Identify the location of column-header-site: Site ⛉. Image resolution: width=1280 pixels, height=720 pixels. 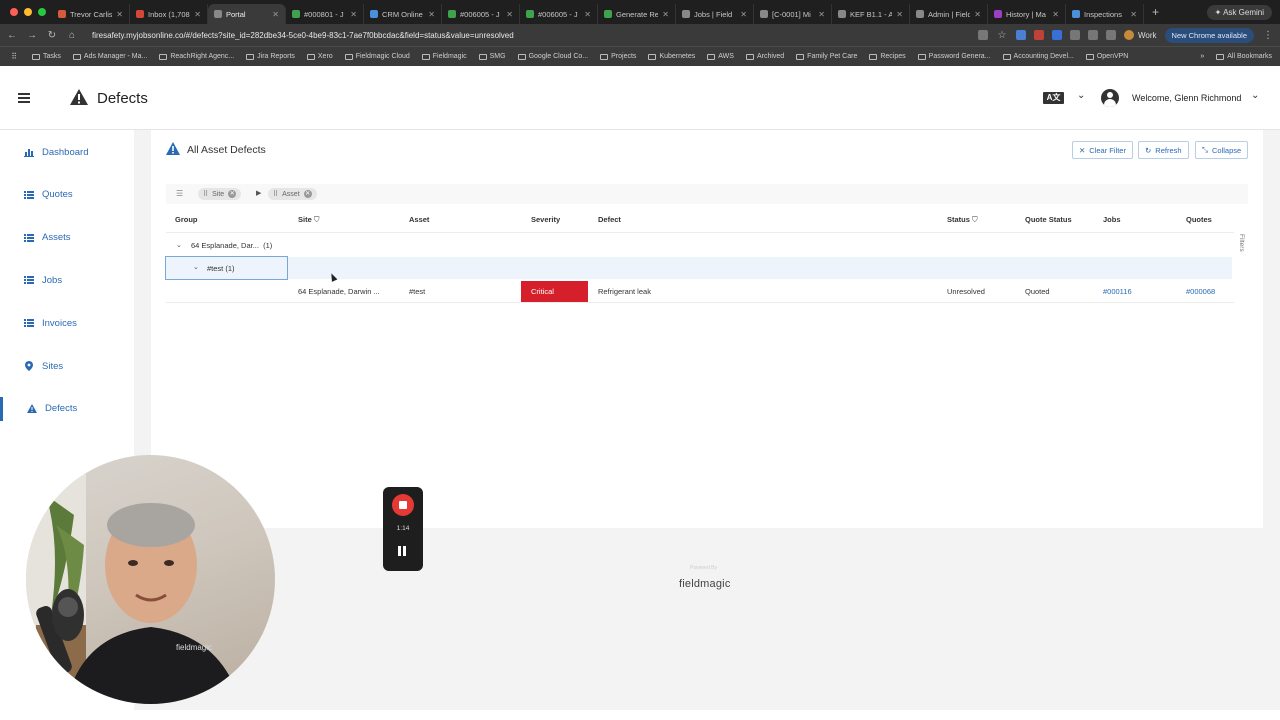
(308, 220).